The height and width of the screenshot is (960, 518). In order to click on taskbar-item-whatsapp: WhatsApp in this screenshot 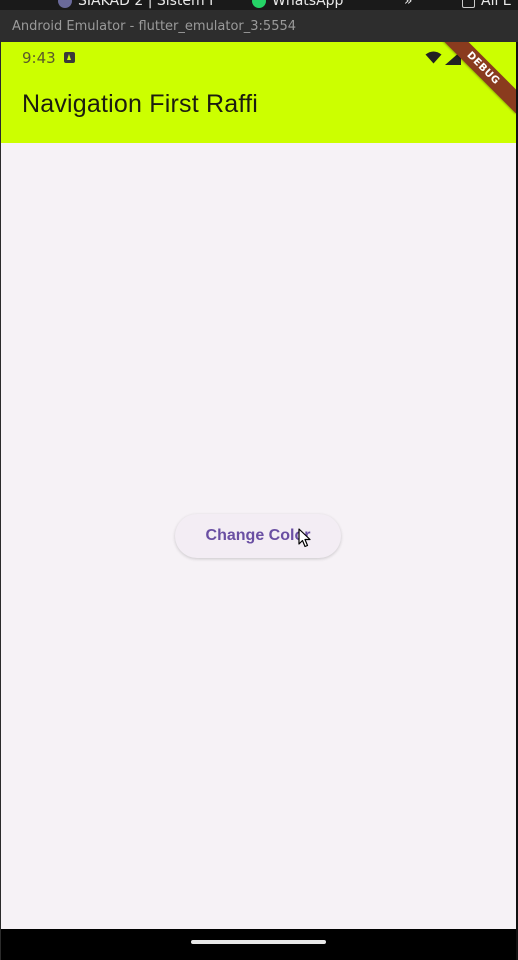, I will do `click(297, 4)`.